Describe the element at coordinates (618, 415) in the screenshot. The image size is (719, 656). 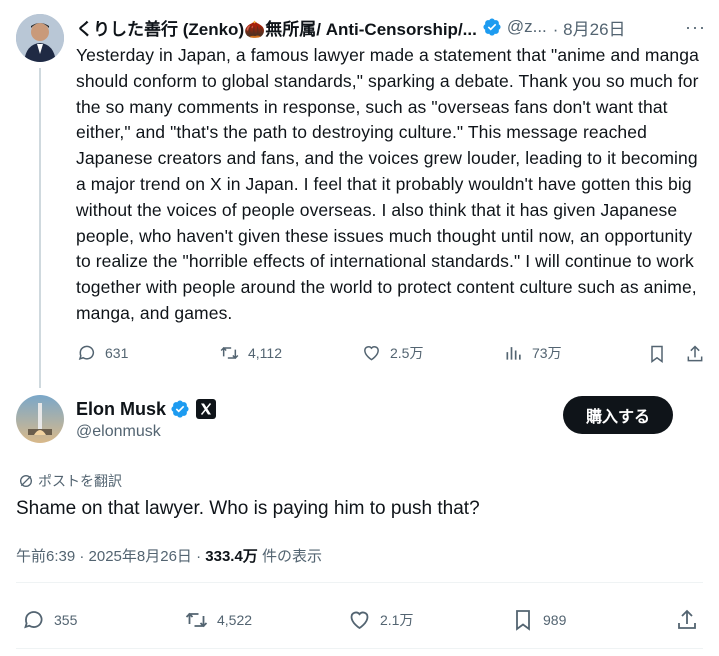
I see `buy-button: 購入する` at that location.